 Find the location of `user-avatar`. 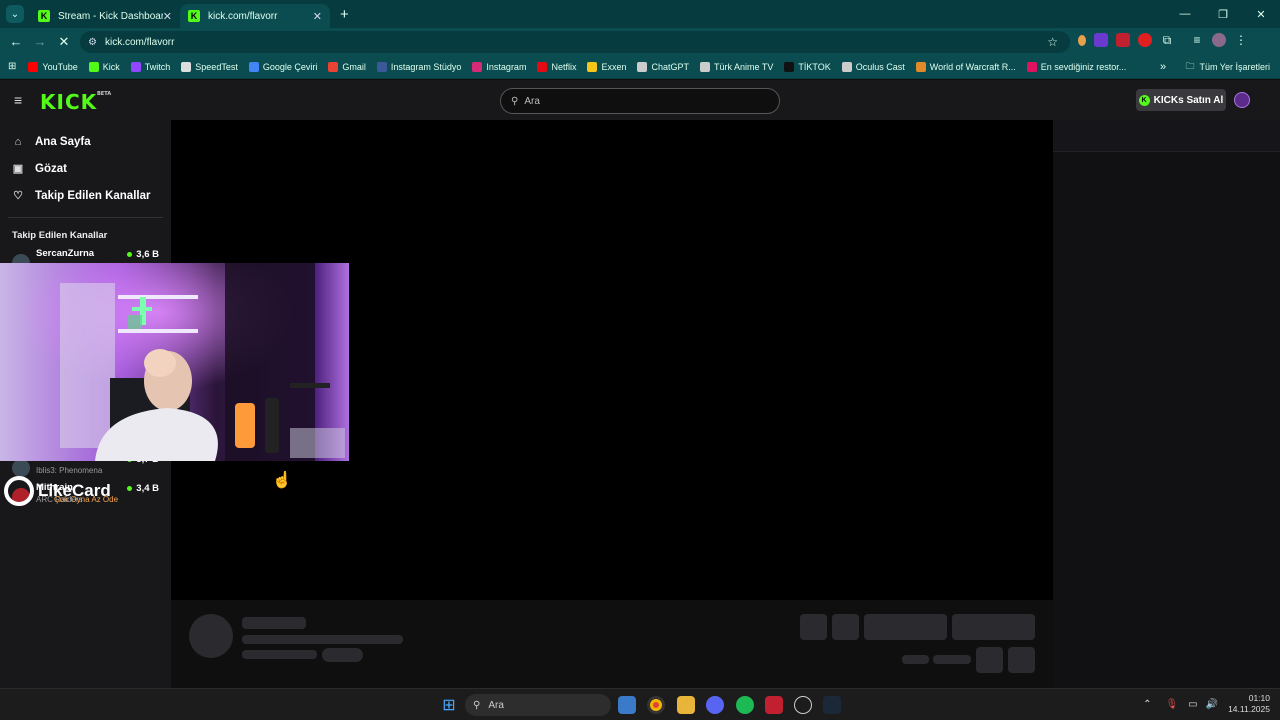

user-avatar is located at coordinates (1242, 100).